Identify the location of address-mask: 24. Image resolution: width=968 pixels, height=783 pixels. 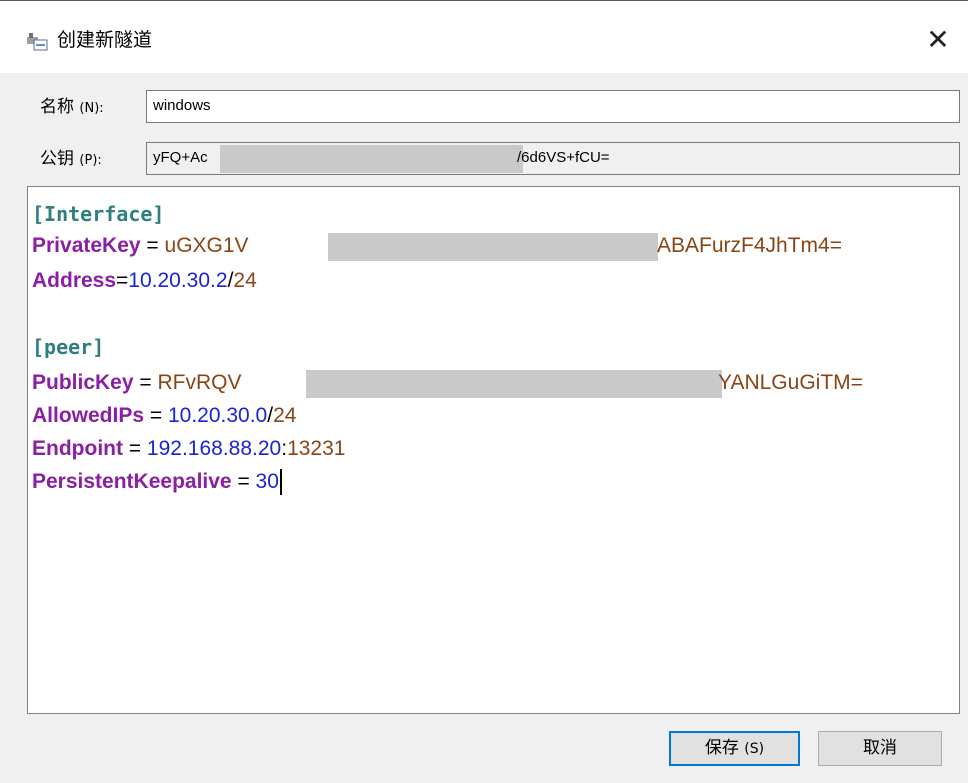
(245, 280).